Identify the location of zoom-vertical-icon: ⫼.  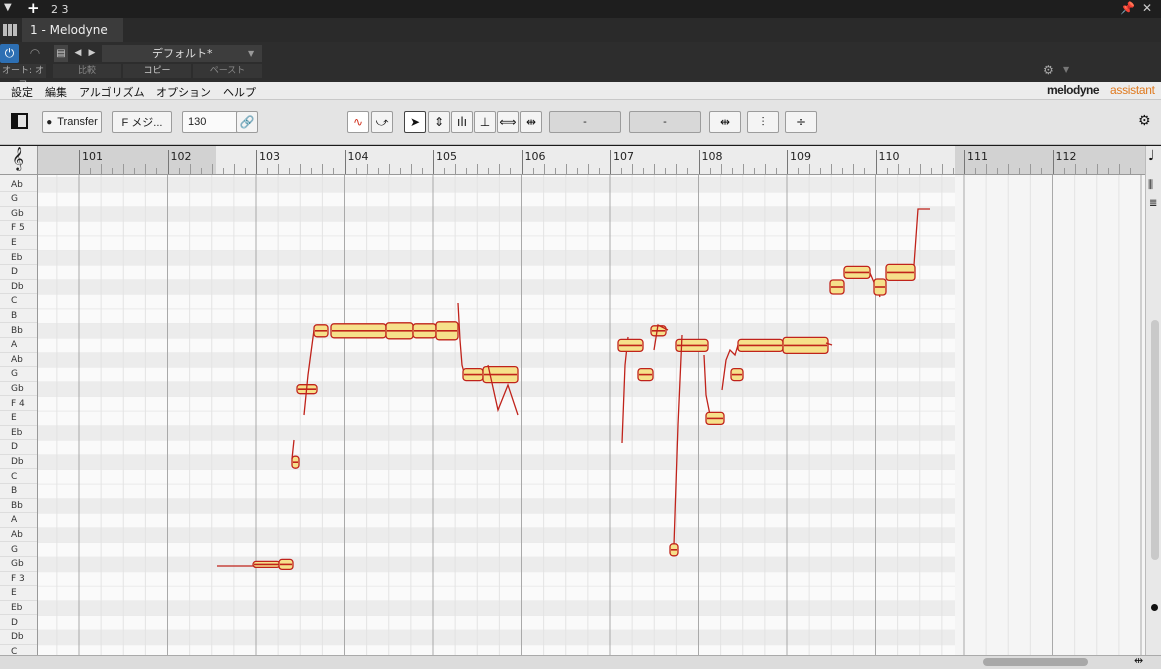
(1150, 185).